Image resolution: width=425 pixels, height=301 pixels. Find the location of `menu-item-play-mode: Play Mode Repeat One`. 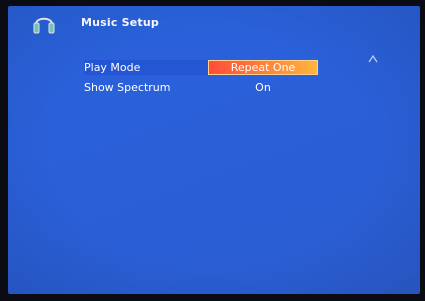

menu-item-play-mode: Play Mode Repeat One is located at coordinates (214, 68).